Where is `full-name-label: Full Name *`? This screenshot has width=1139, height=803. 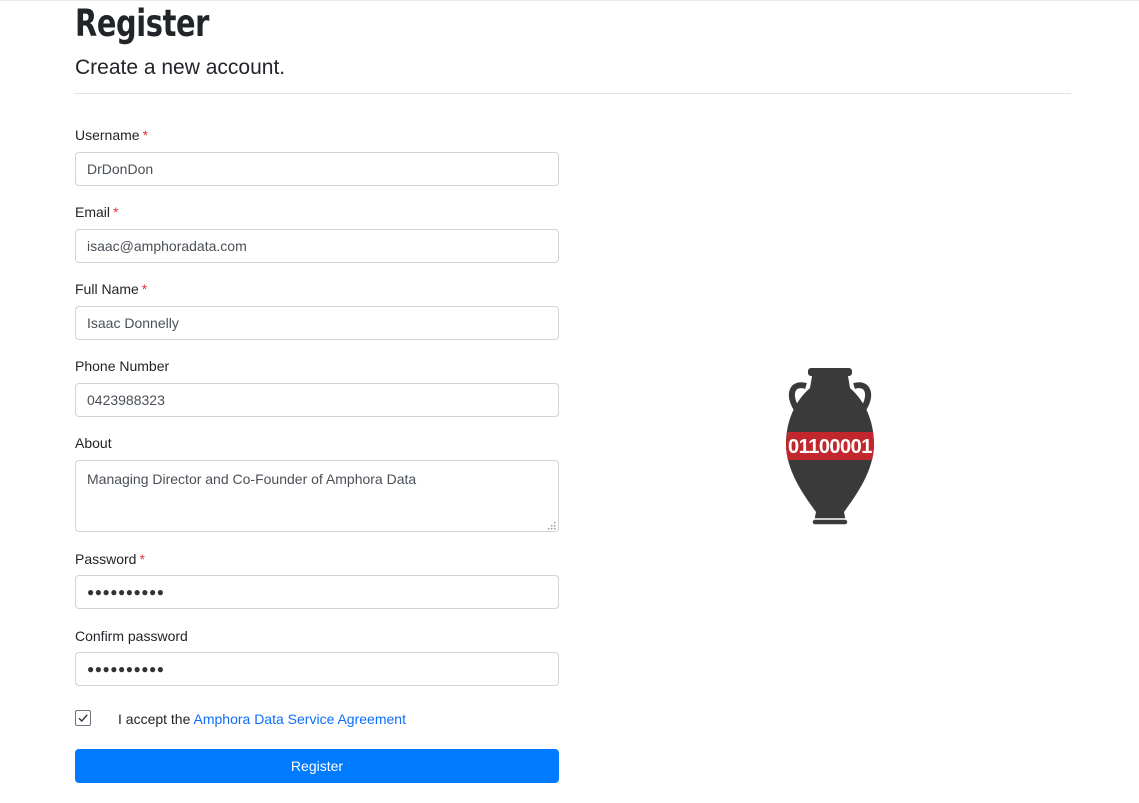
full-name-label: Full Name * is located at coordinates (111, 289).